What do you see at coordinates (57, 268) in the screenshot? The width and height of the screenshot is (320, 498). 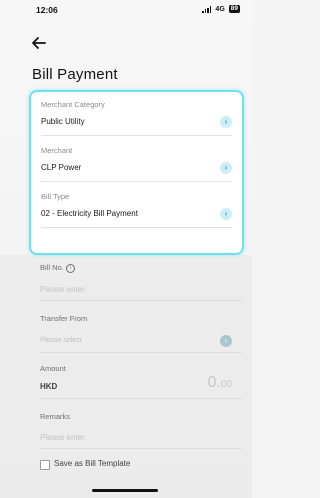 I see `bill-no-label: Bill No. i` at bounding box center [57, 268].